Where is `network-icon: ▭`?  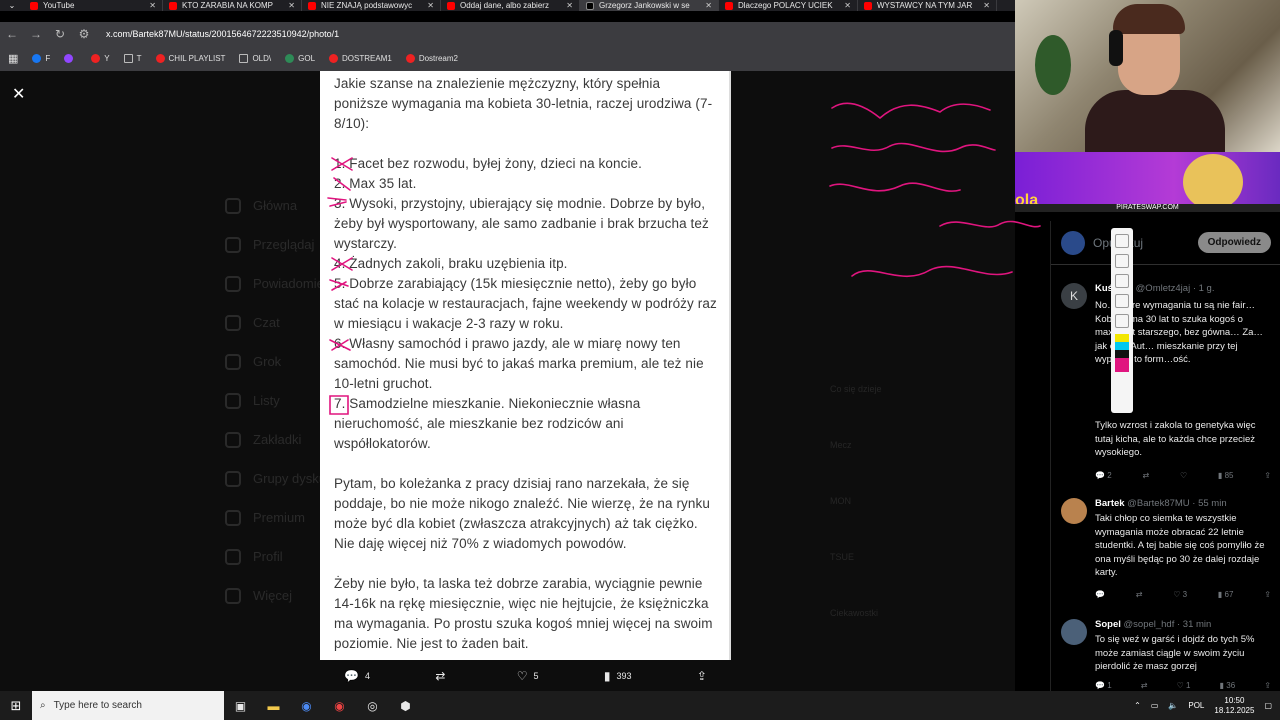 network-icon: ▭ is located at coordinates (1155, 705).